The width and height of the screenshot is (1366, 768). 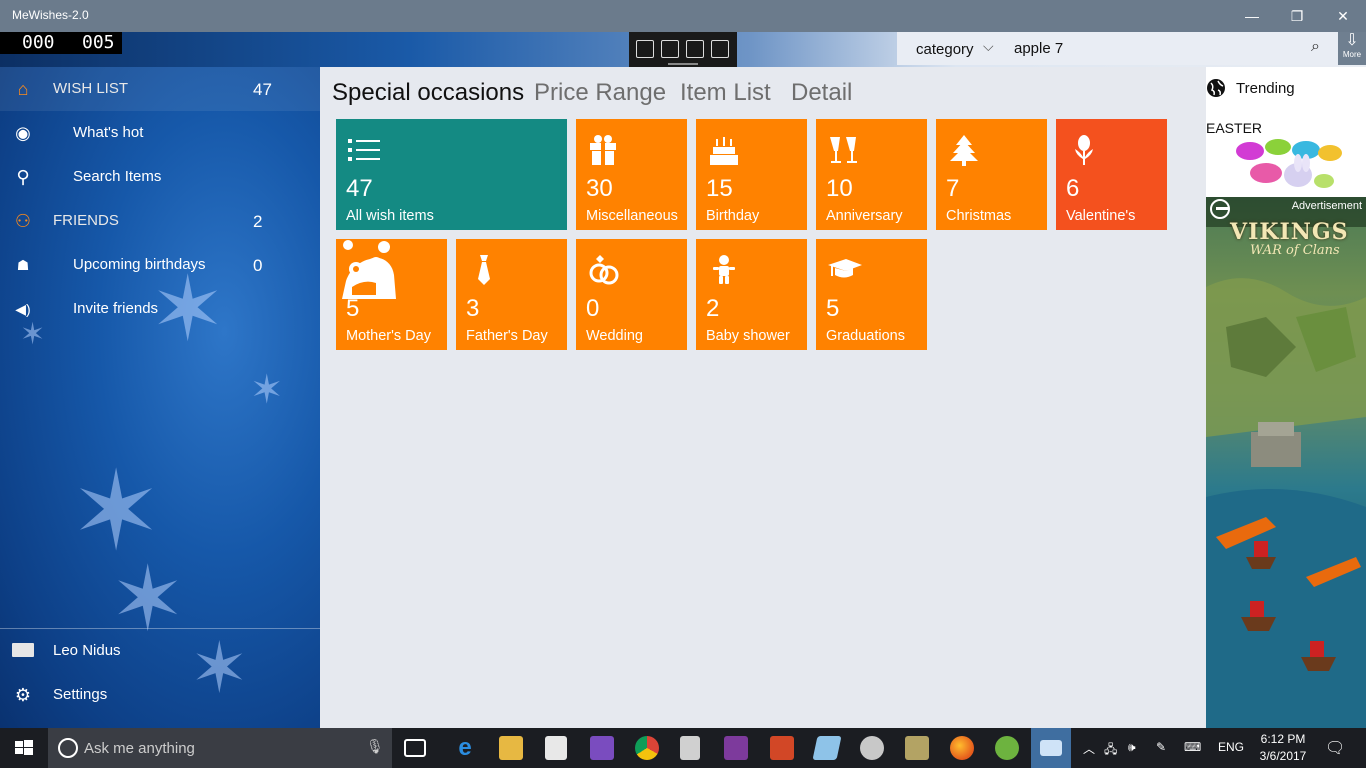 What do you see at coordinates (451, 174) in the screenshot?
I see `tile-all-wish-items: 47 All wish items` at bounding box center [451, 174].